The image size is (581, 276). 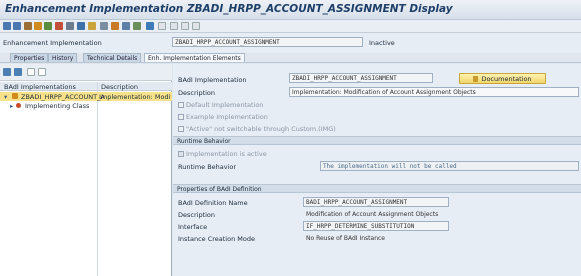 What do you see at coordinates (40, 87) in the screenshot?
I see `col-badi-impl: BAdI Implementations` at bounding box center [40, 87].